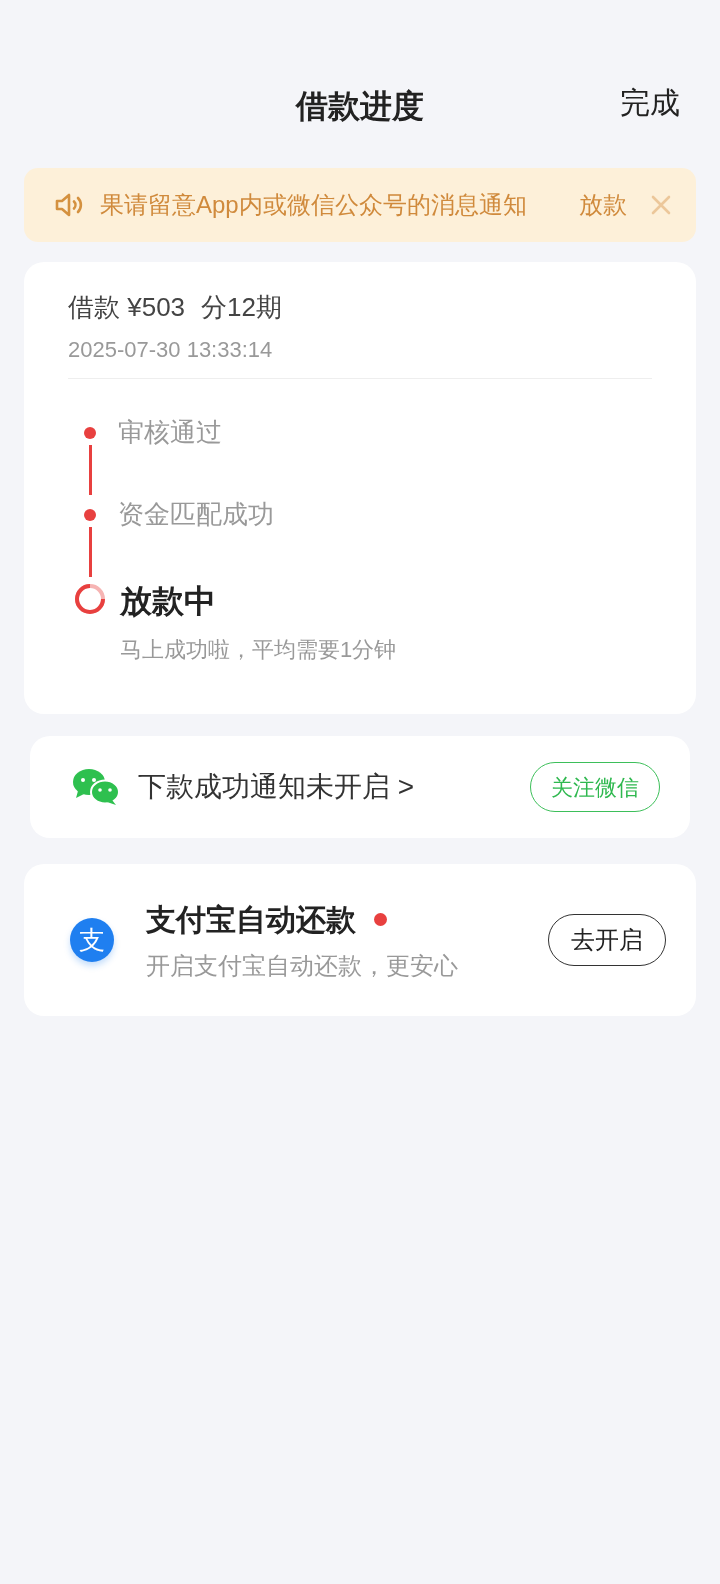 The height and width of the screenshot is (1584, 720). I want to click on loan-installments: 分12期, so click(241, 307).